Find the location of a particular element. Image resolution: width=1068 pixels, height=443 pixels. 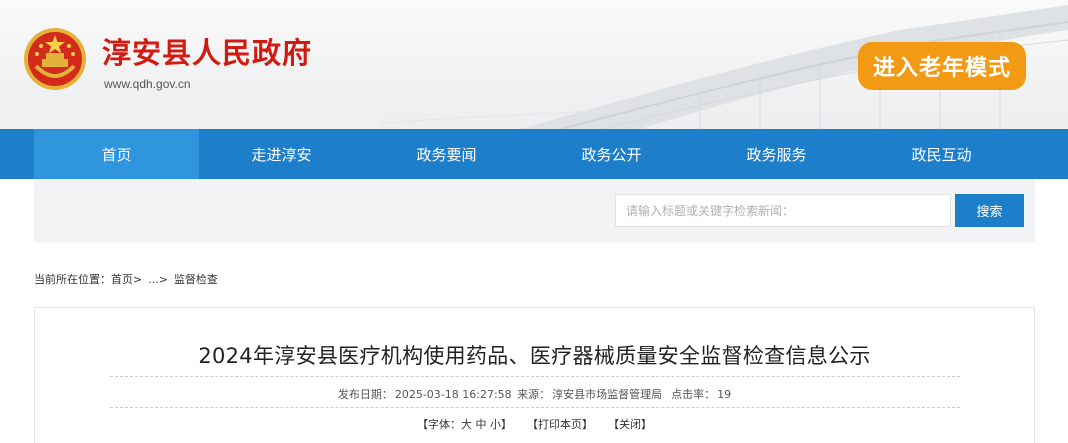

font-small-button: 小 is located at coordinates (495, 424).